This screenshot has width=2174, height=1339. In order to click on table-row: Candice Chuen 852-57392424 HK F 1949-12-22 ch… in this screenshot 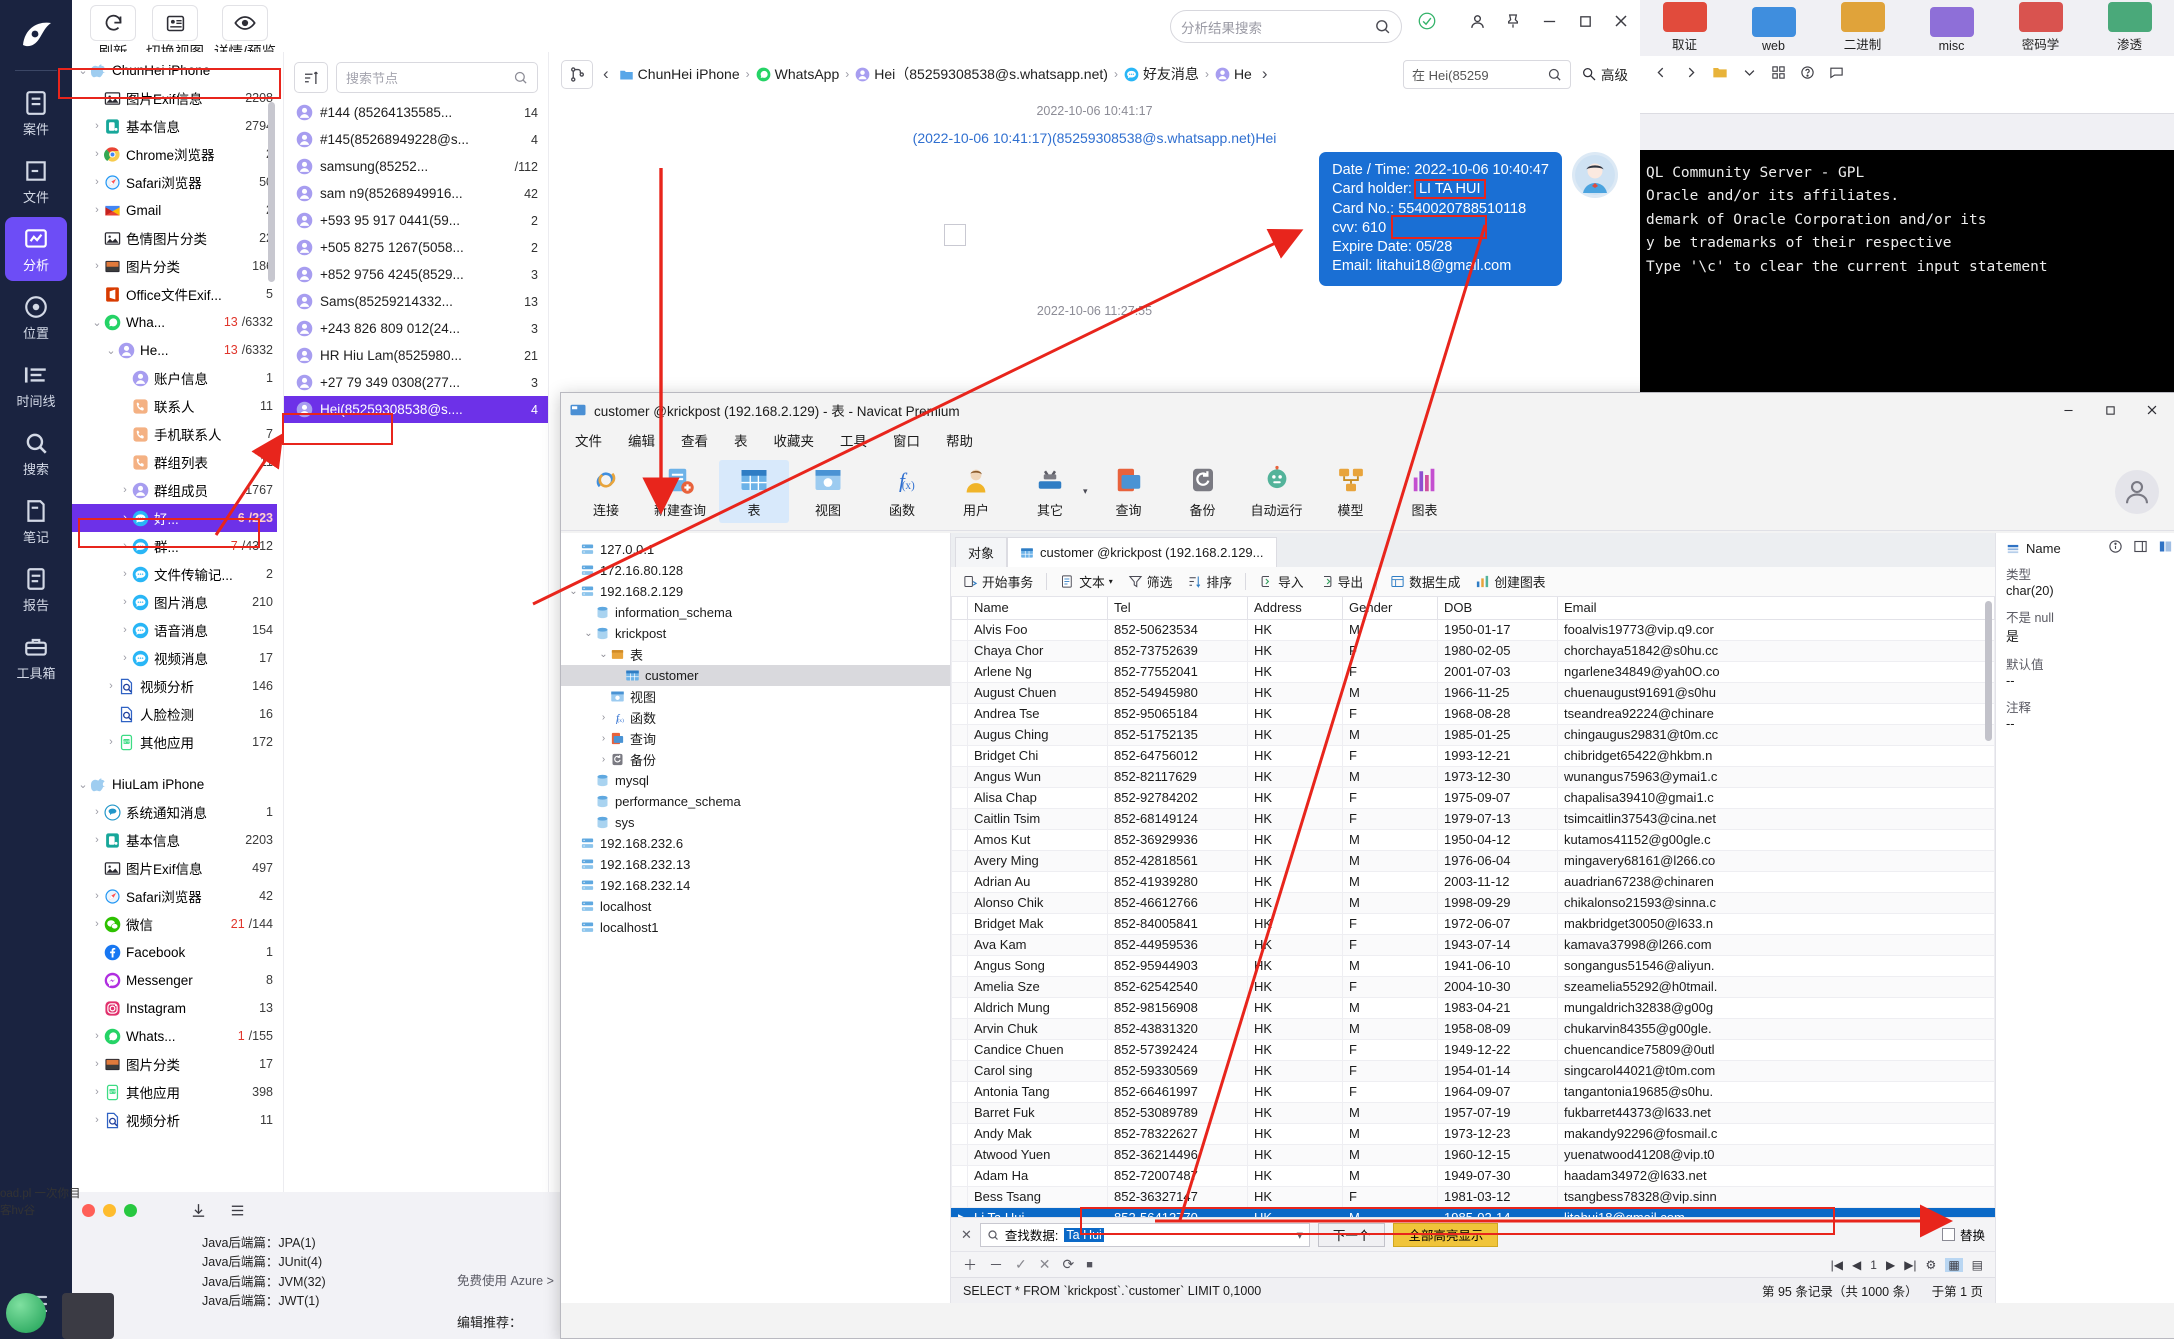, I will do `click(1473, 1049)`.